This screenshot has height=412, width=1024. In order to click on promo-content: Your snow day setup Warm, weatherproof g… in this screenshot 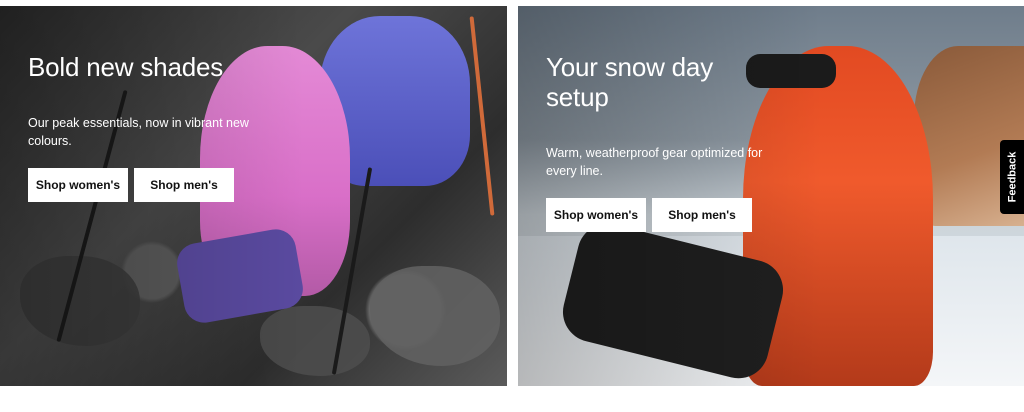, I will do `click(661, 142)`.